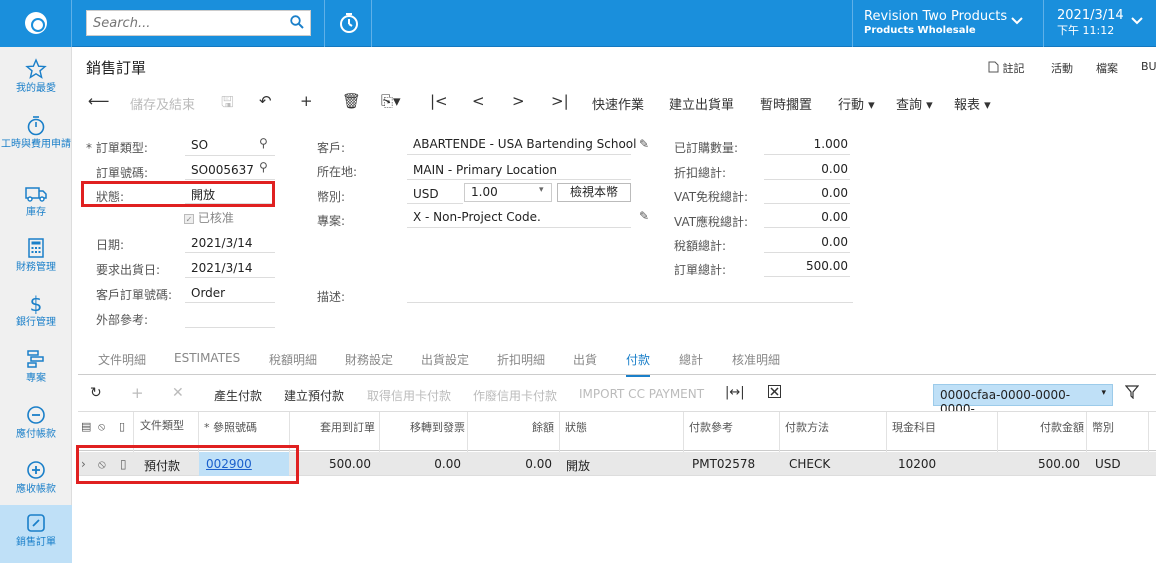  Describe the element at coordinates (701, 103) in the screenshot. I see `create-shipment-button: 建立出貨單` at that location.